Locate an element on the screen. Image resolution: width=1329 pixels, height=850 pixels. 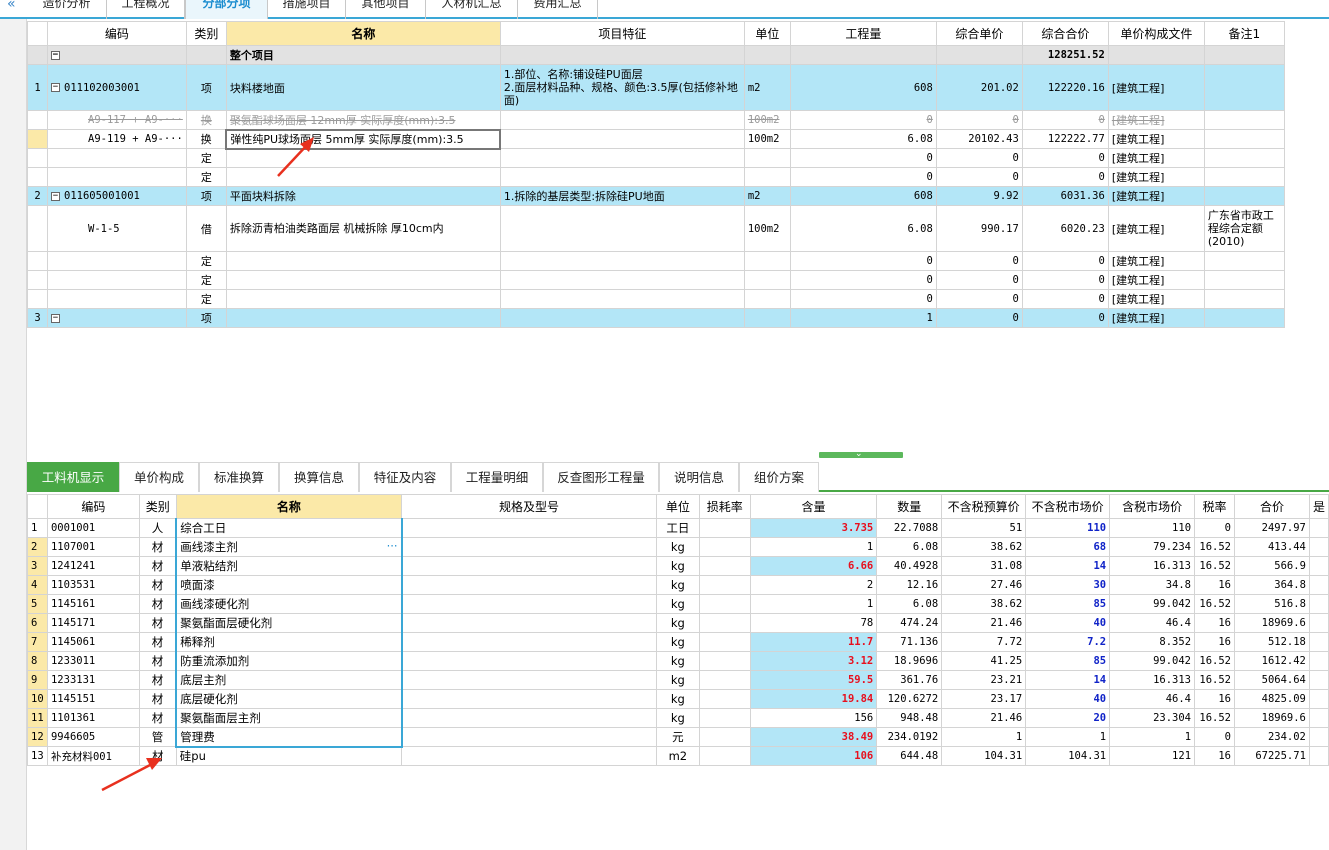
rownum-cell: 12 is located at coordinates (37, 737).